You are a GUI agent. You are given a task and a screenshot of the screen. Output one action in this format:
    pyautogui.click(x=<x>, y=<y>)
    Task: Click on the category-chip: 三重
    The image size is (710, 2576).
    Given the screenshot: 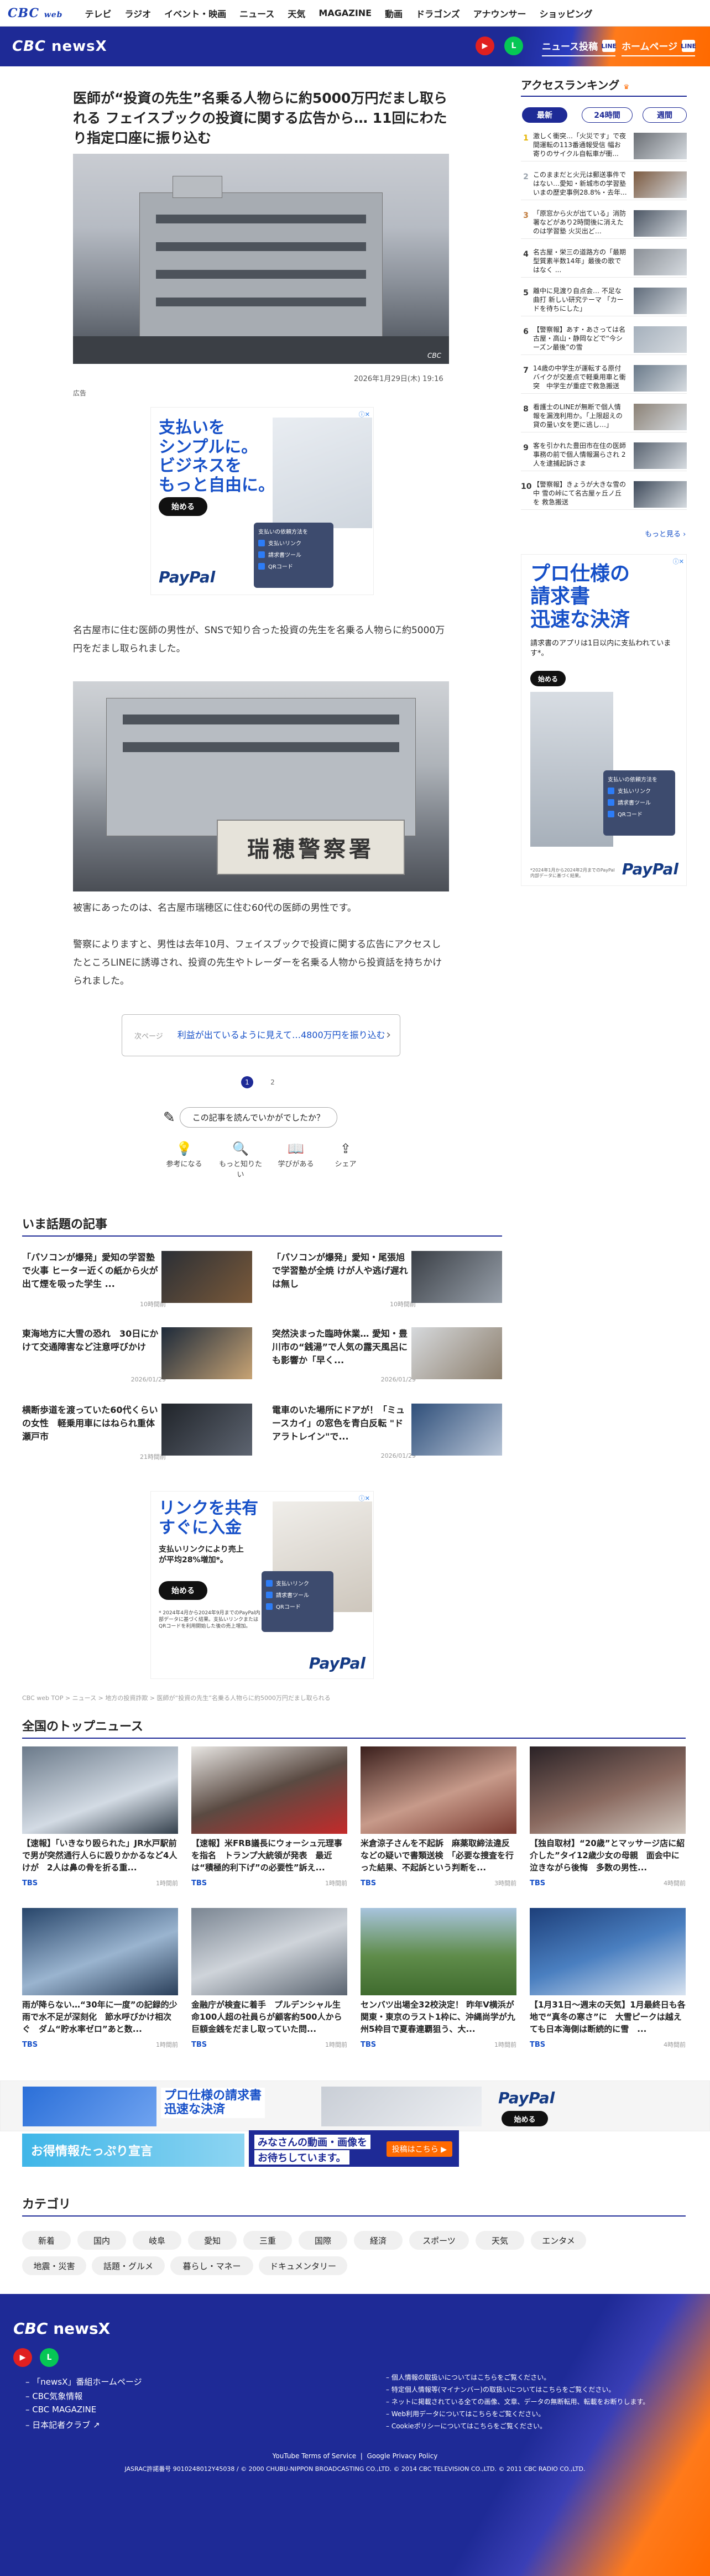 What is the action you would take?
    pyautogui.click(x=267, y=2240)
    